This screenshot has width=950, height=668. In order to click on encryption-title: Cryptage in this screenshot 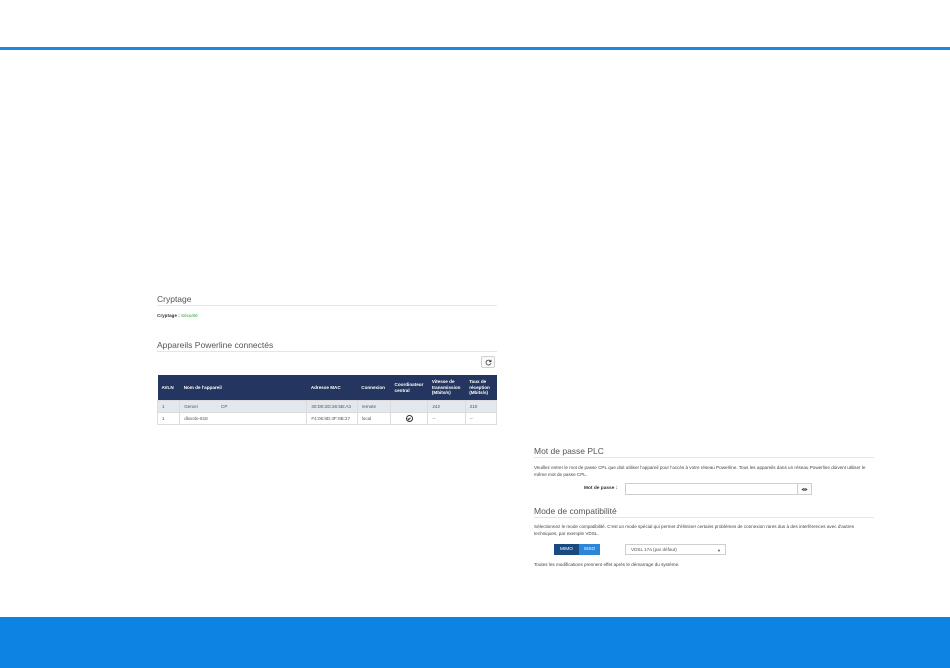, I will do `click(174, 299)`.